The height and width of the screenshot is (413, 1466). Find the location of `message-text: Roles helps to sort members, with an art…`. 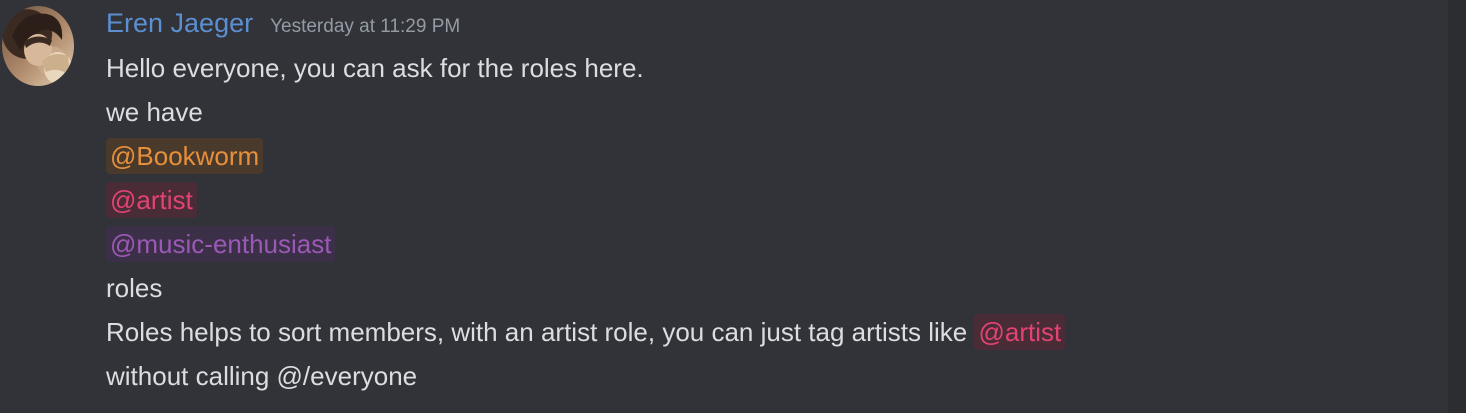

message-text: Roles helps to sort members, with an art… is located at coordinates (540, 332).